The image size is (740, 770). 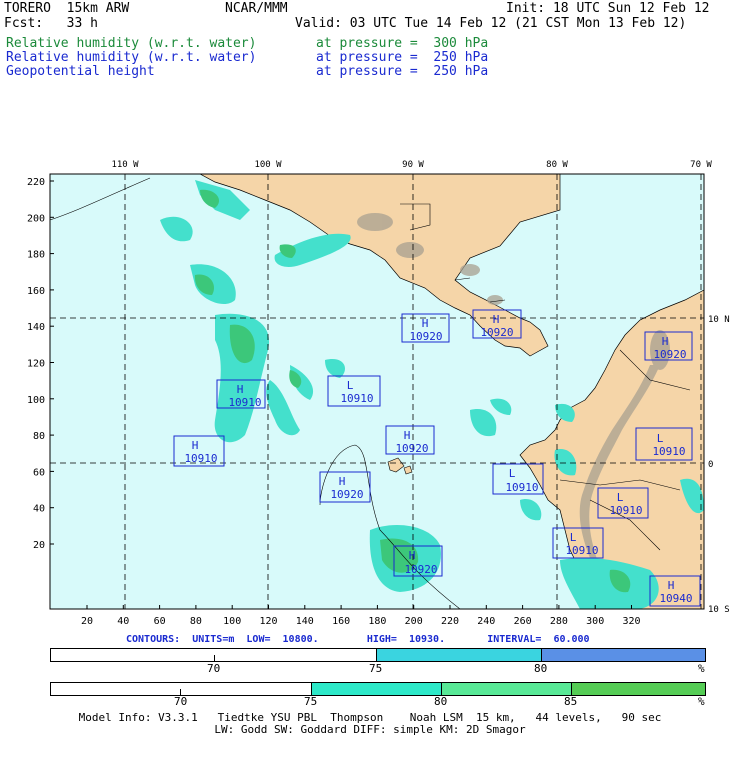 What do you see at coordinates (67, 8) in the screenshot?
I see `model-name: TORERO 15km ARW` at bounding box center [67, 8].